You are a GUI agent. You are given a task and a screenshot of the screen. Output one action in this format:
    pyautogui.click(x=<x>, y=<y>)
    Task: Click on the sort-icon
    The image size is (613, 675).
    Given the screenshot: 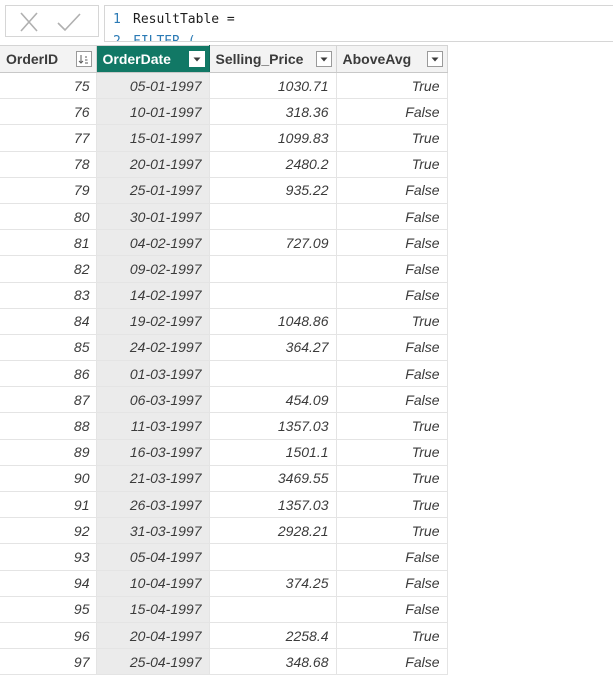 What is the action you would take?
    pyautogui.click(x=83, y=59)
    